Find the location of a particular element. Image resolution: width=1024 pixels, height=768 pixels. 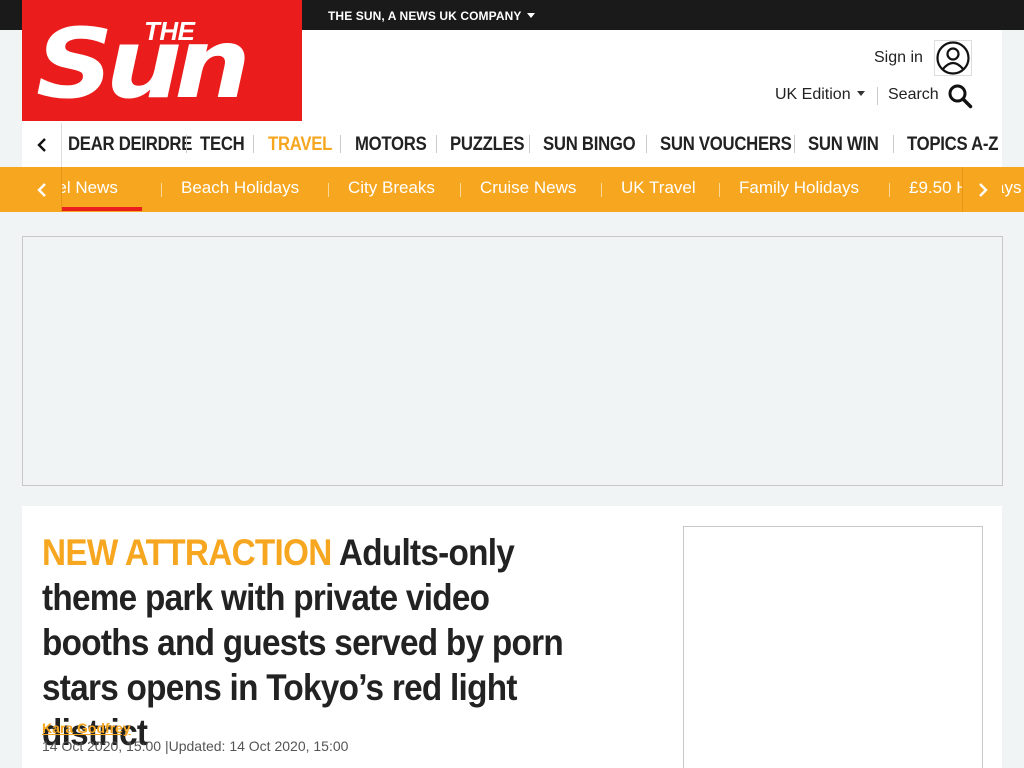

active-tab-underline is located at coordinates (100, 209).